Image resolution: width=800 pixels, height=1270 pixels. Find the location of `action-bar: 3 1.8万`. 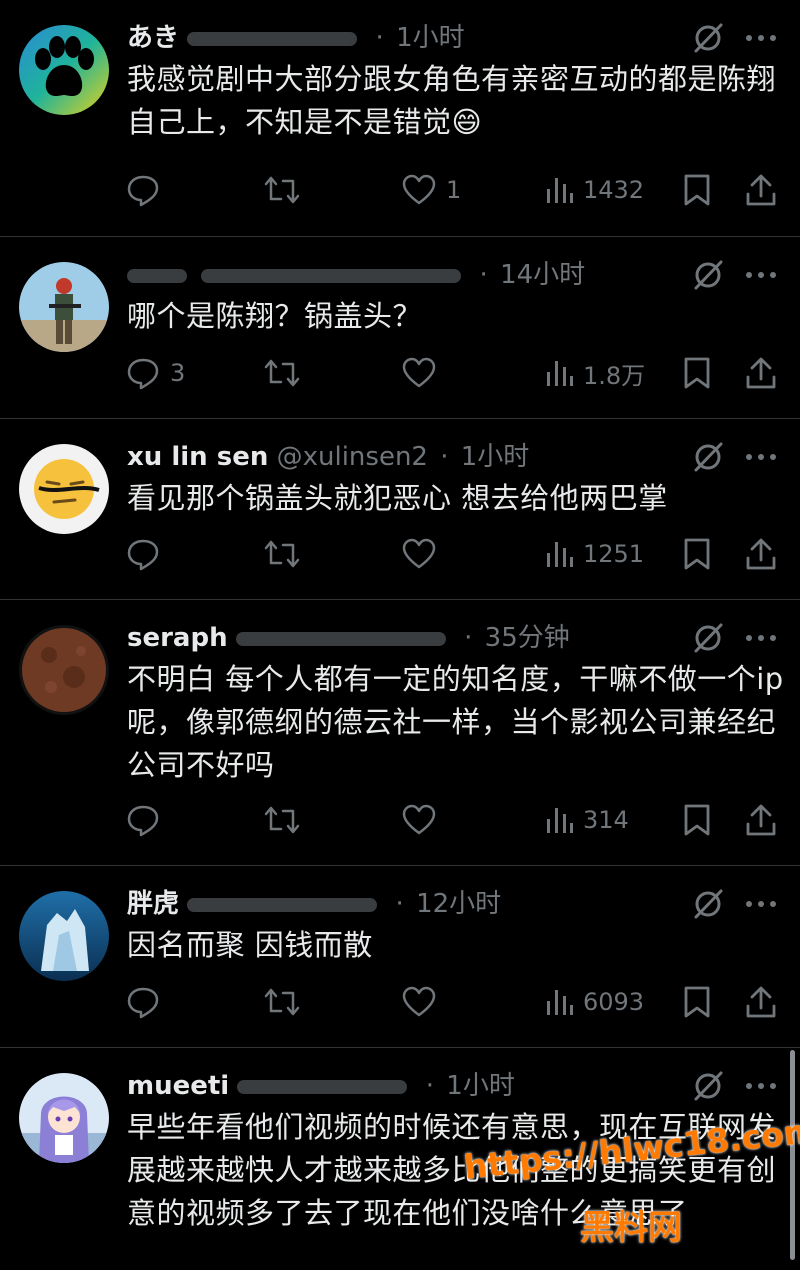

action-bar: 3 1.8万 is located at coordinates (400, 373).